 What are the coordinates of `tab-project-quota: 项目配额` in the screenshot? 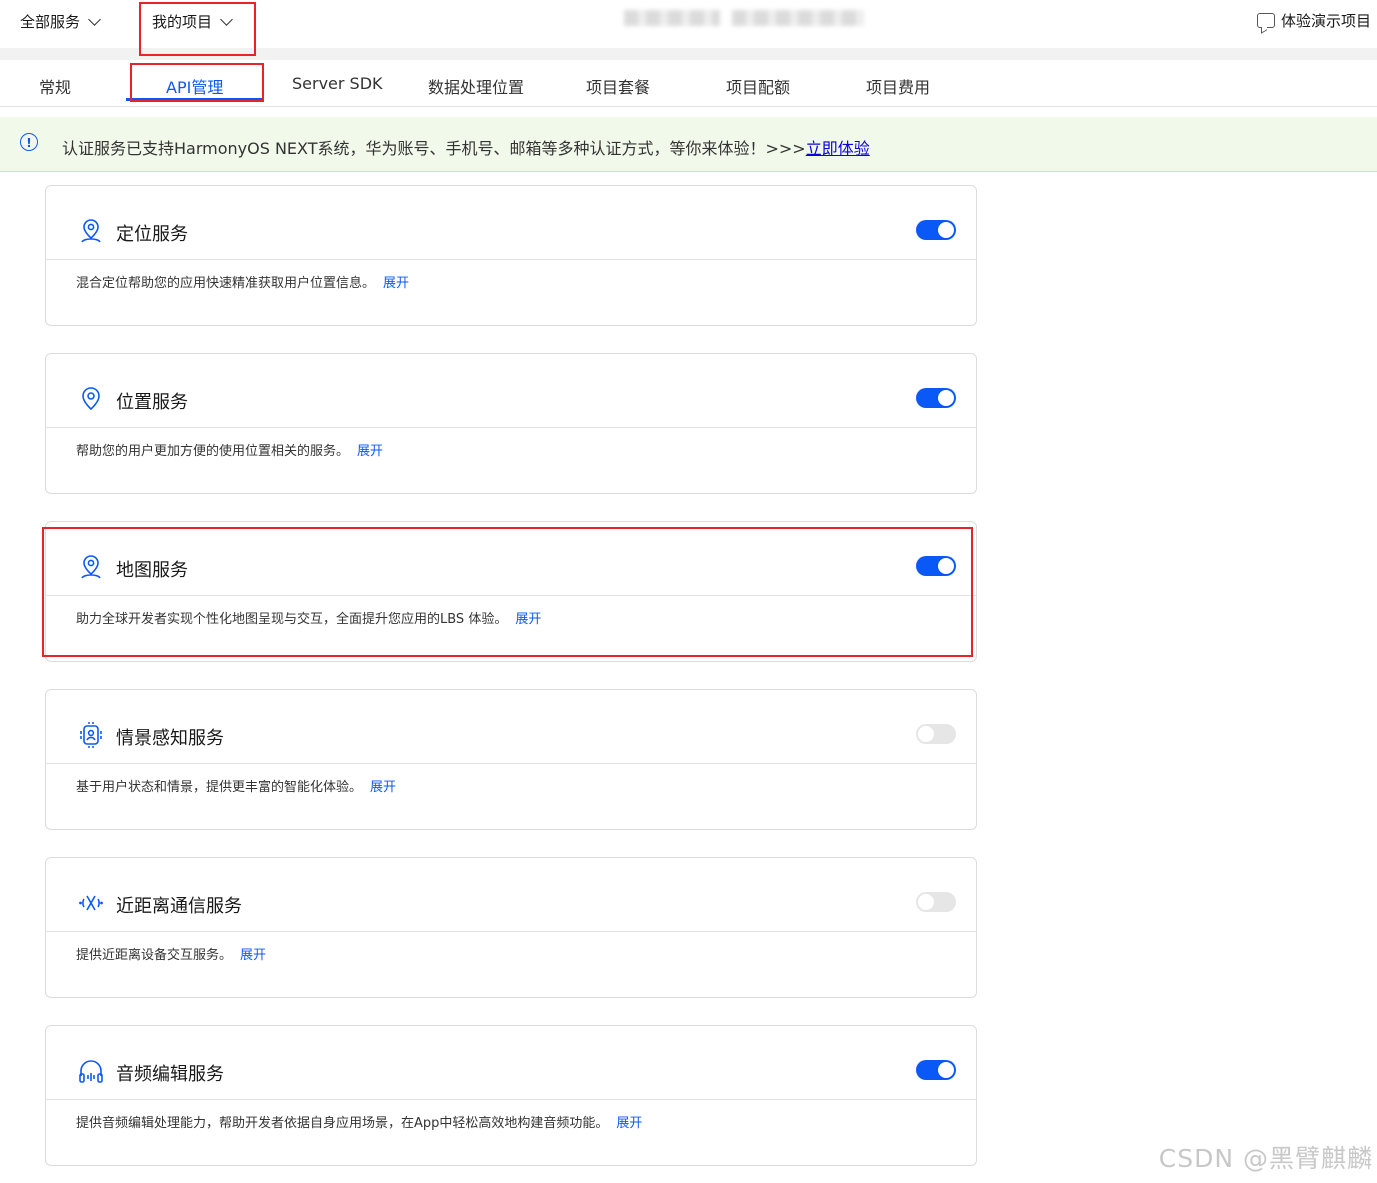 It's located at (758, 86).